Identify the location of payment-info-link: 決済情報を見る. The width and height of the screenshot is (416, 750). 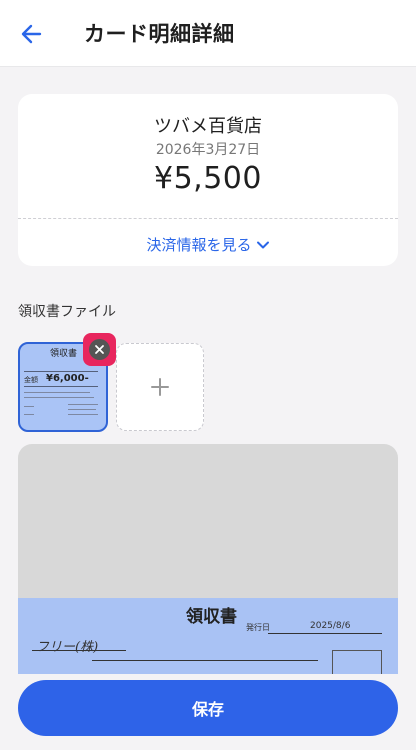
(208, 244).